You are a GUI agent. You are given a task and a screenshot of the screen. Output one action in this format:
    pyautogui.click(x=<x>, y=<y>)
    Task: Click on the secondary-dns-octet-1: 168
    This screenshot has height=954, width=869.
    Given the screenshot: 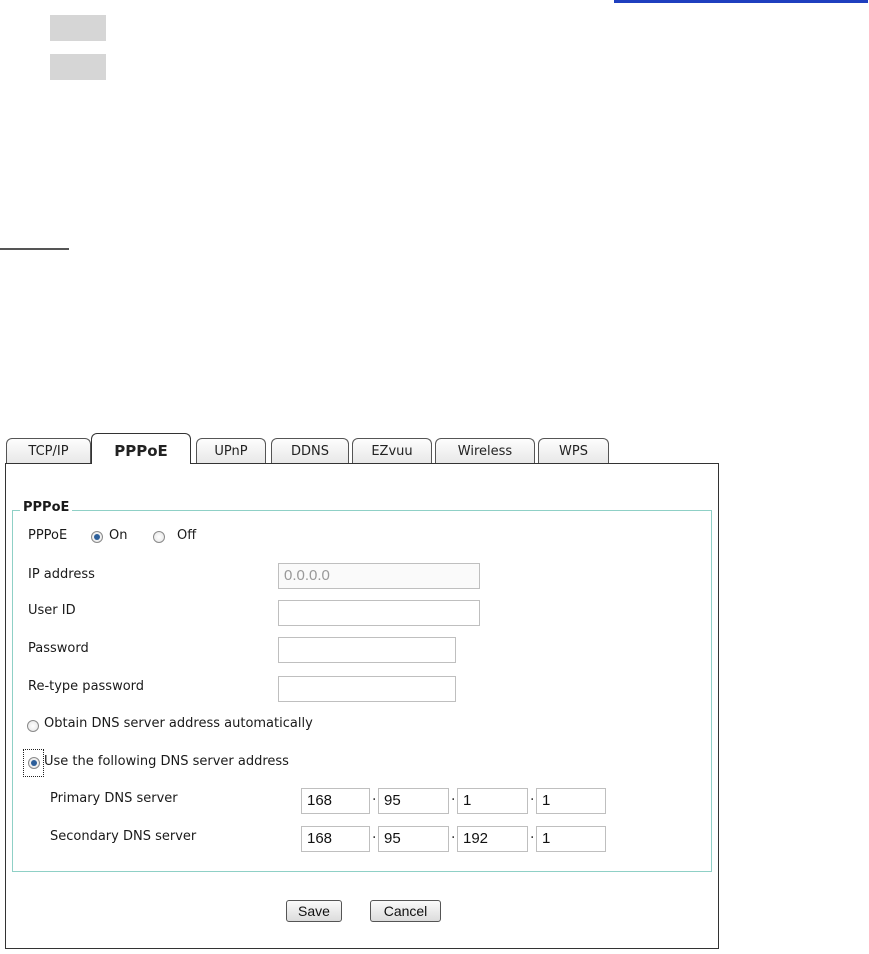 What is the action you would take?
    pyautogui.click(x=335, y=839)
    